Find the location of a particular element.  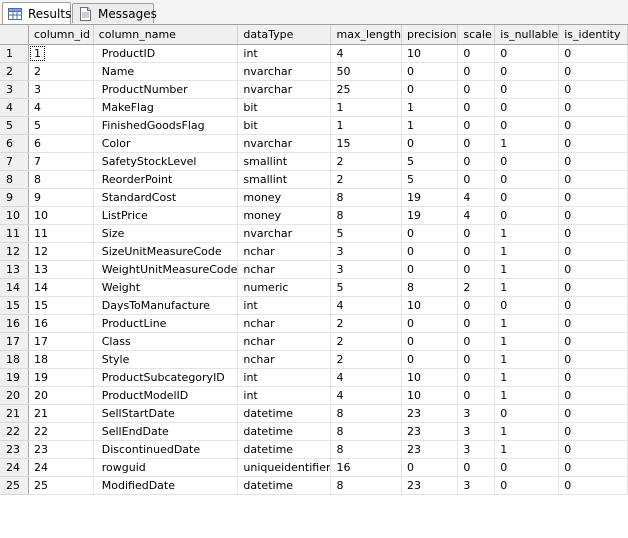

table-cell: numeric is located at coordinates (284, 287).